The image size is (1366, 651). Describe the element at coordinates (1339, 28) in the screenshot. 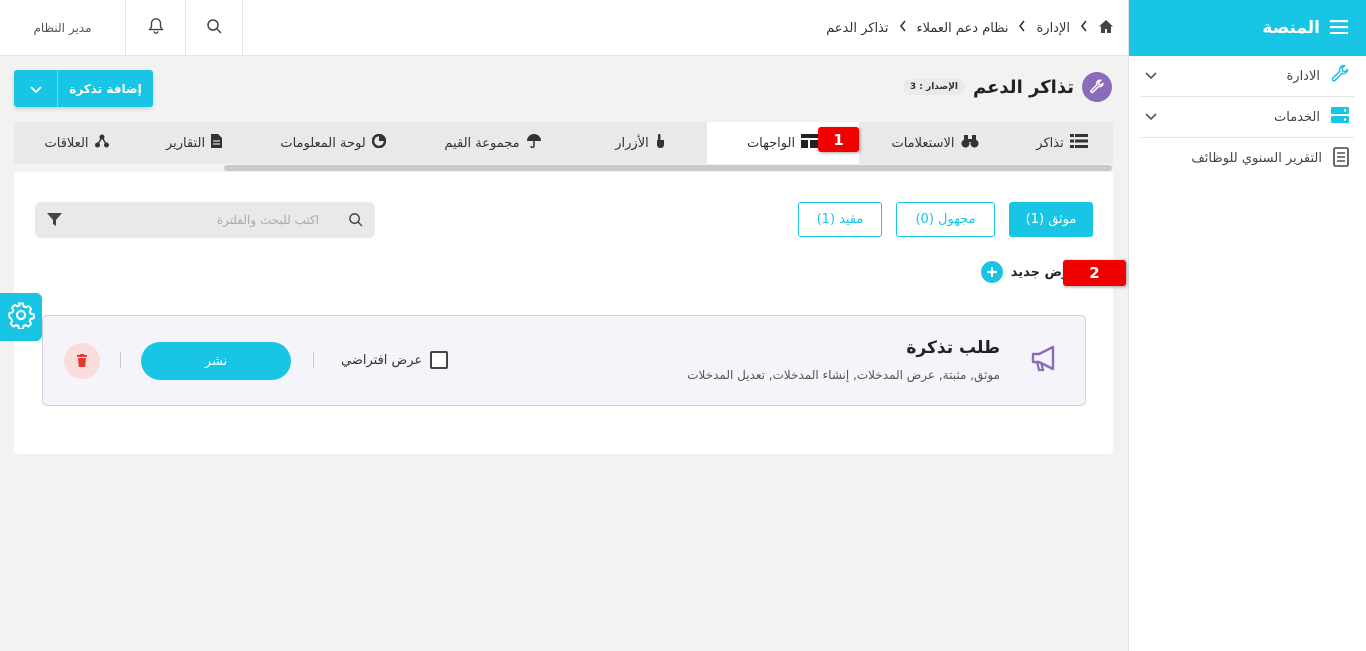

I see `menu-icon` at that location.